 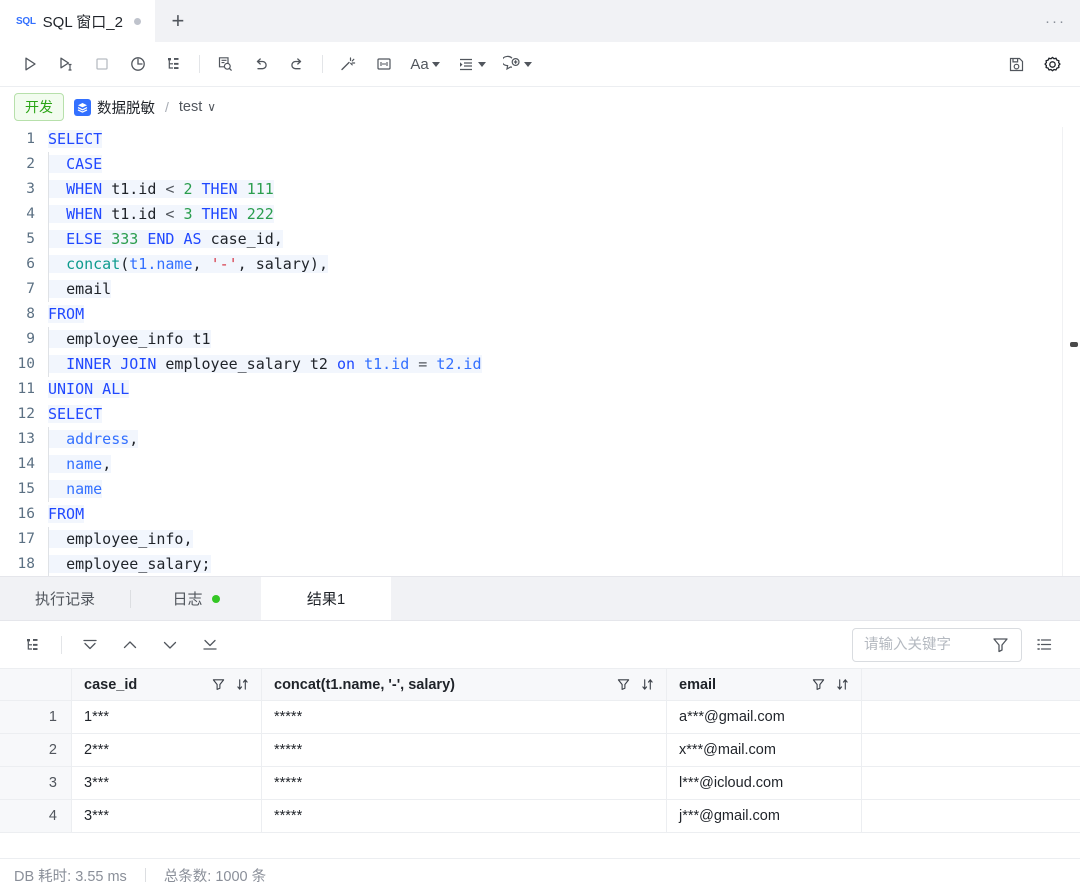 I want to click on prev-page-button, so click(x=130, y=645).